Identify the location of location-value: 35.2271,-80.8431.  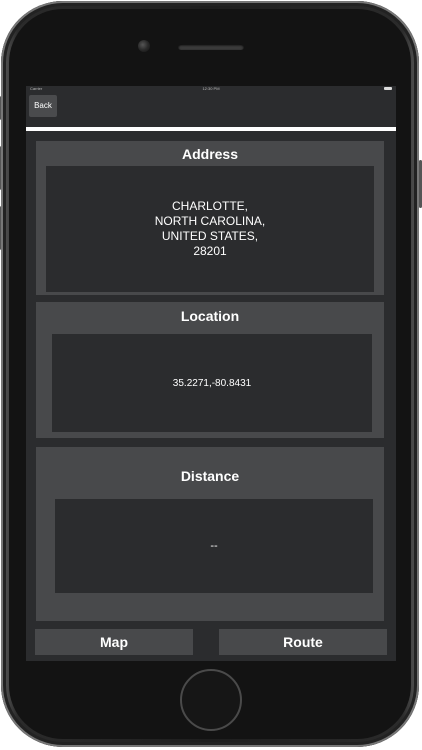
(212, 383).